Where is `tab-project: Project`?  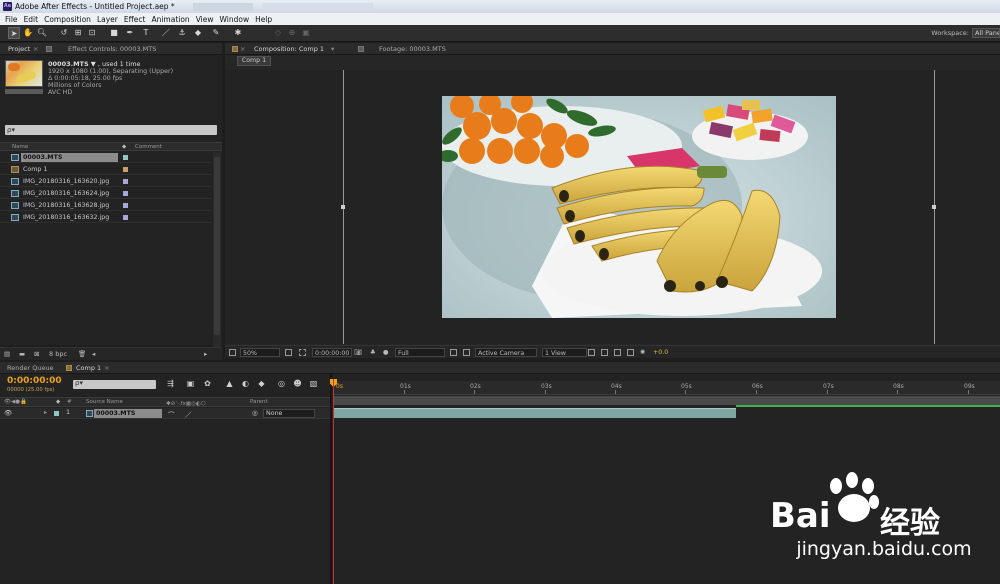 tab-project: Project is located at coordinates (19, 49).